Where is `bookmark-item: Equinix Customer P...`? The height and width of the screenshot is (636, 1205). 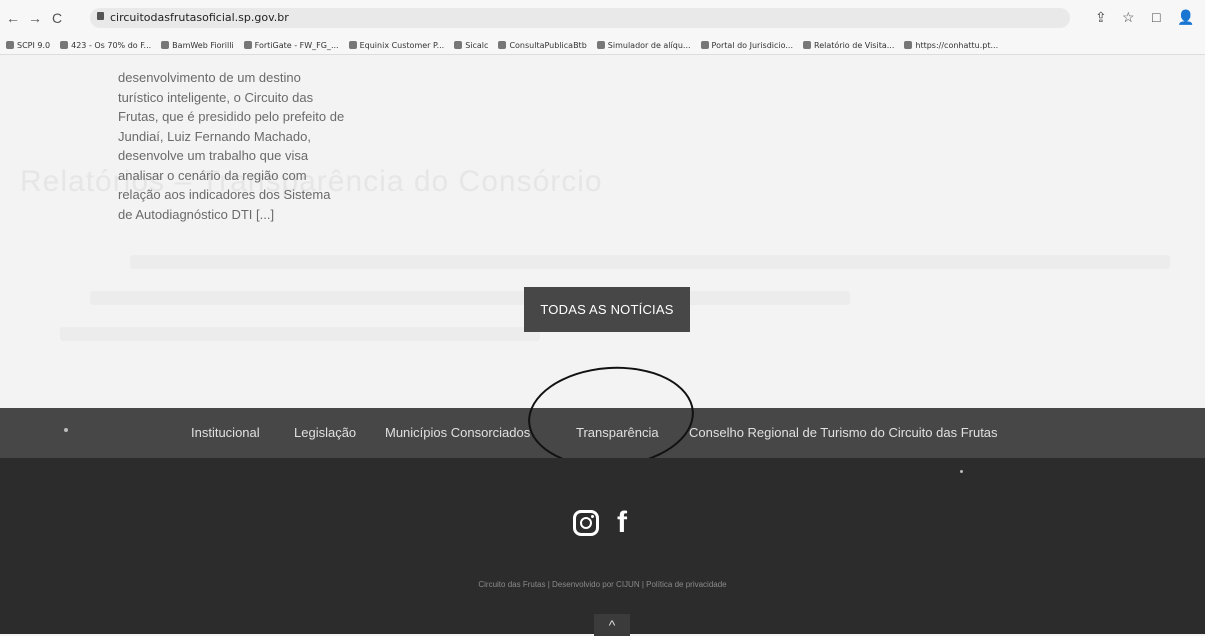 bookmark-item: Equinix Customer P... is located at coordinates (396, 45).